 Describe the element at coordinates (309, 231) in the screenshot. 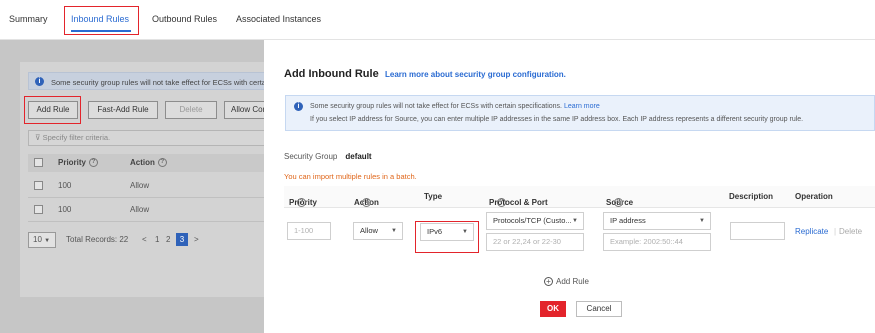

I see `priority-input: 1-100` at that location.